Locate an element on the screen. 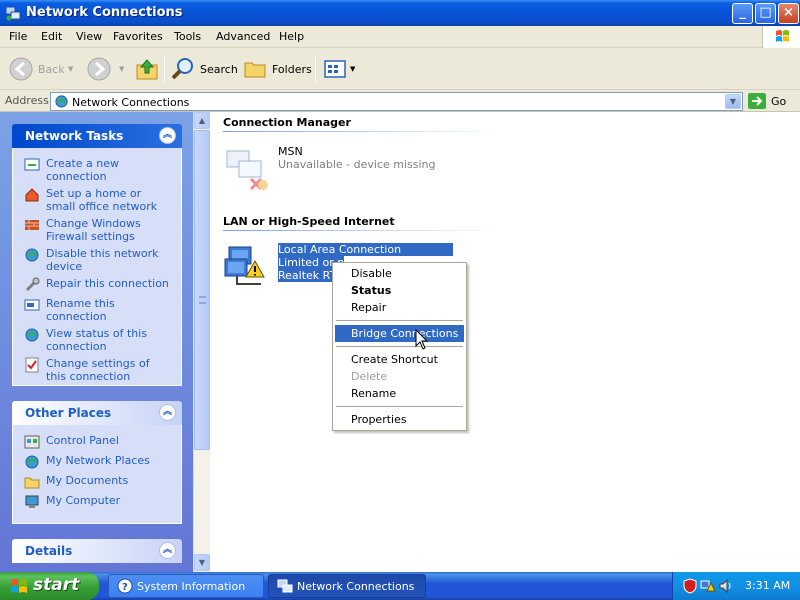 The image size is (800, 600). msn-connection-icon is located at coordinates (247, 170).